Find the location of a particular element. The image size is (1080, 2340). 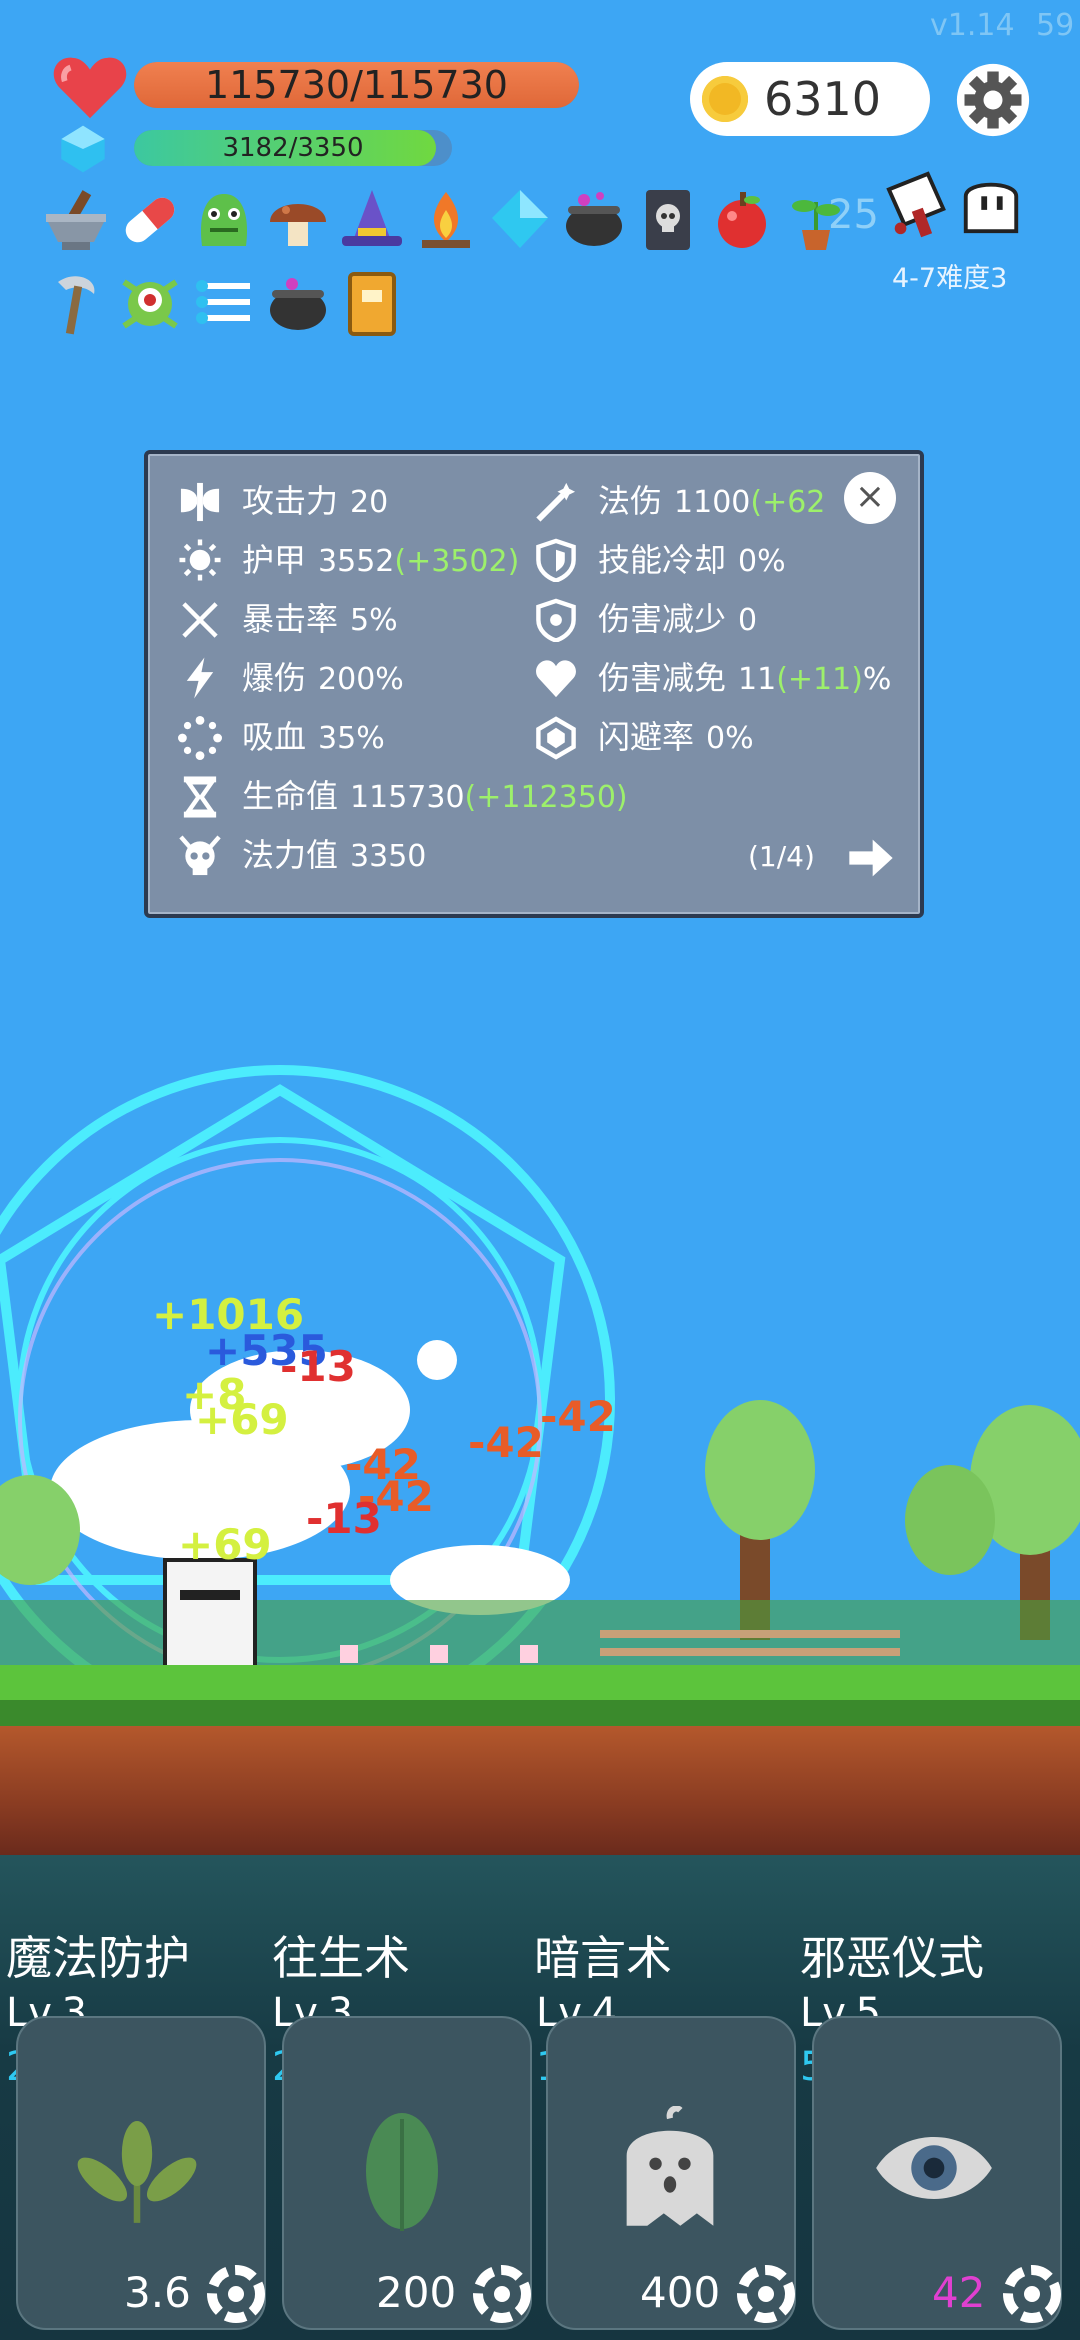

faded-number: 25 is located at coordinates (853, 215).